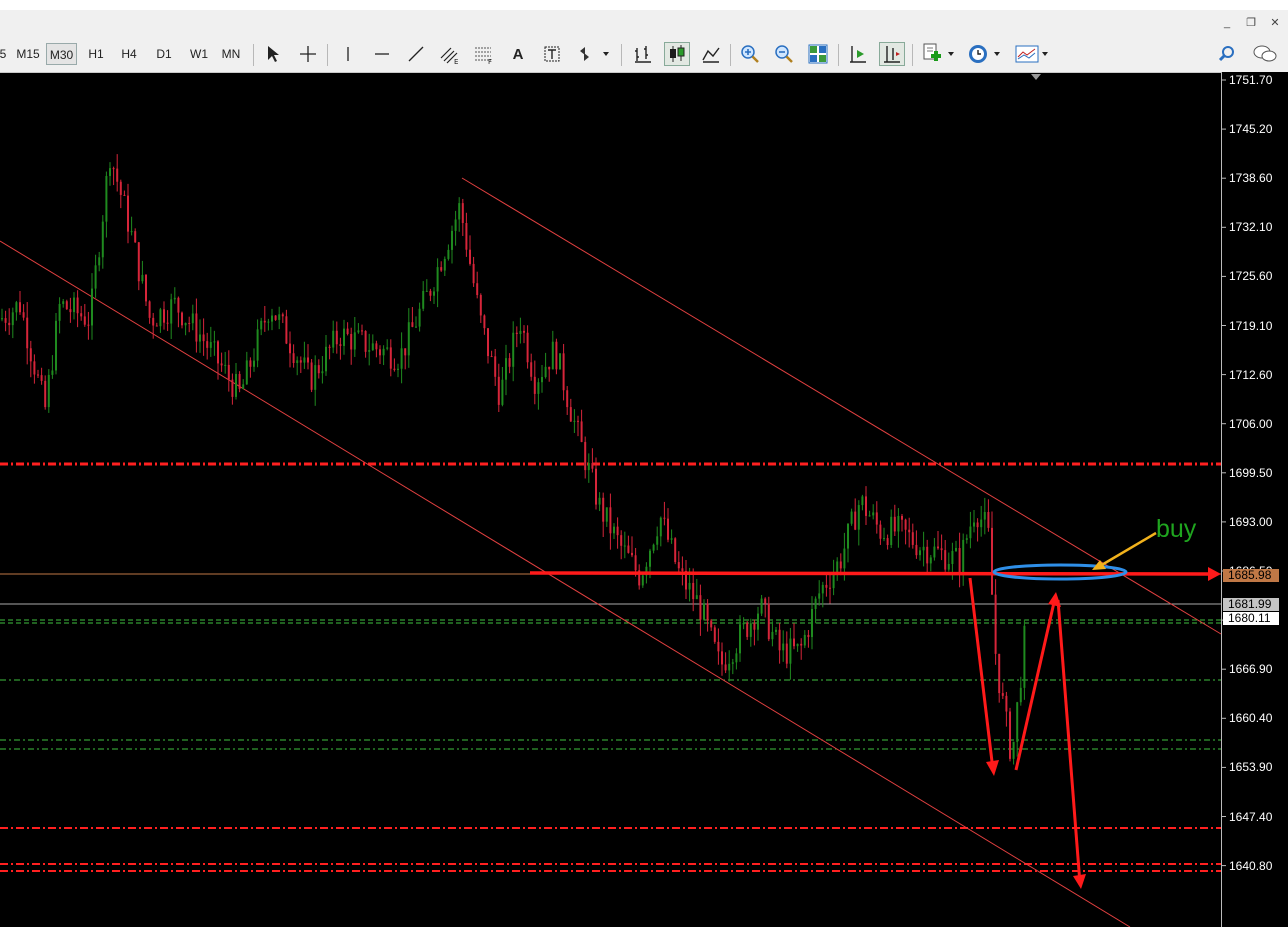  Describe the element at coordinates (552, 54) in the screenshot. I see `text-label-icon` at that location.